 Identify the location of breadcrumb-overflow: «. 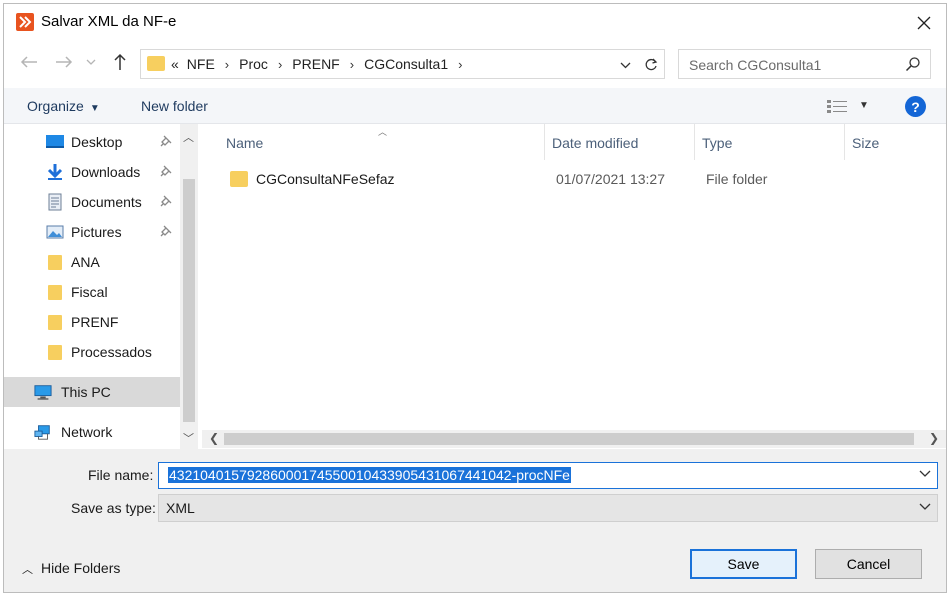
(175, 64).